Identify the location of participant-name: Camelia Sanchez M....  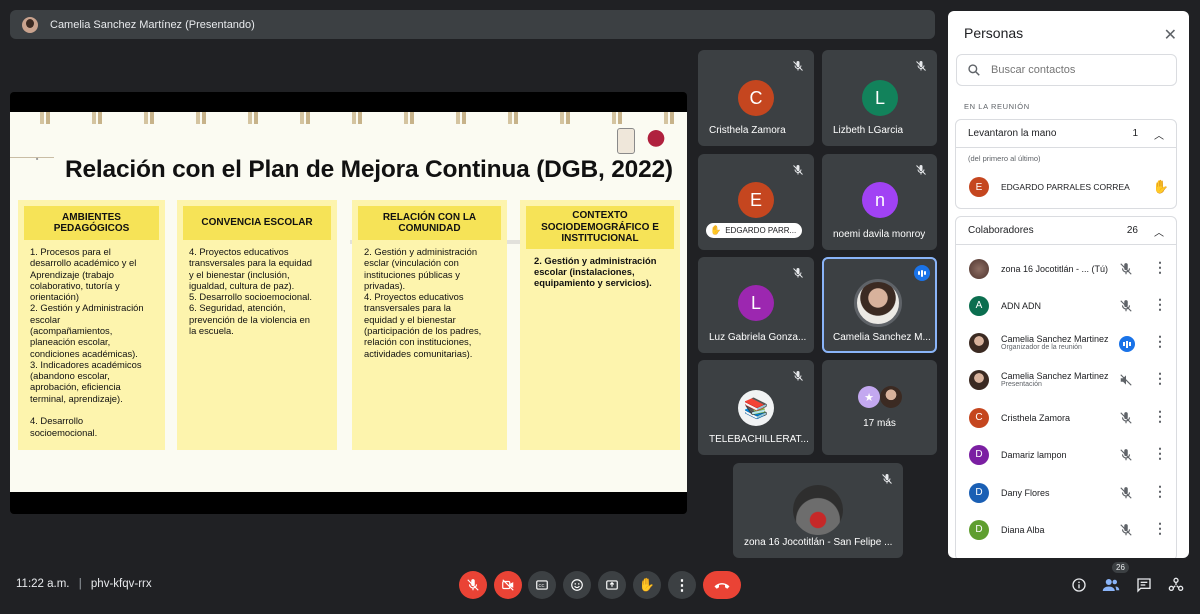
(882, 337).